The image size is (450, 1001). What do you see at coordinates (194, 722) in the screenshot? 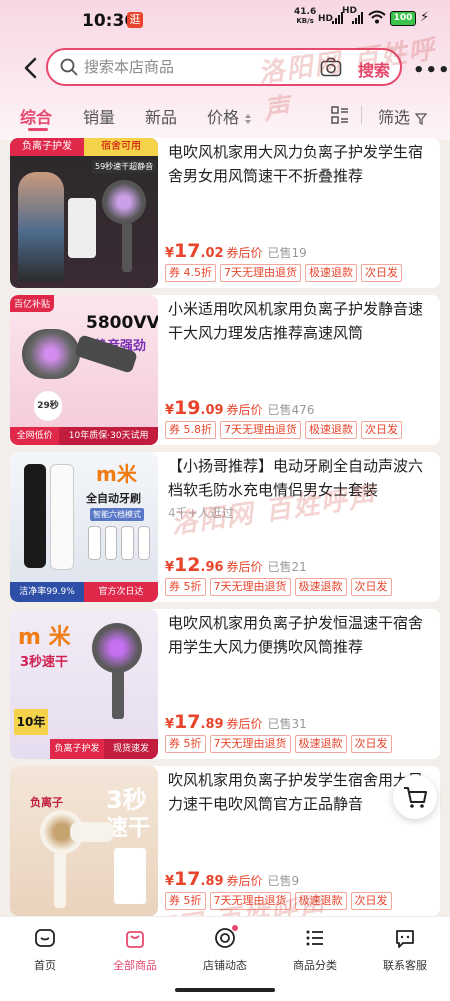
I see `price: ¥17.89` at bounding box center [194, 722].